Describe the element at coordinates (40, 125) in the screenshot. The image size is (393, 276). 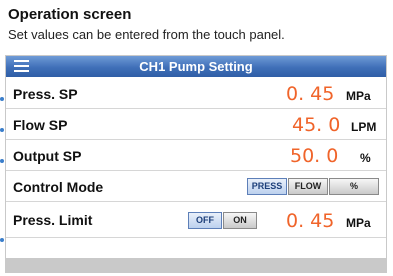
I see `flow-sp-label: Flow SP` at that location.